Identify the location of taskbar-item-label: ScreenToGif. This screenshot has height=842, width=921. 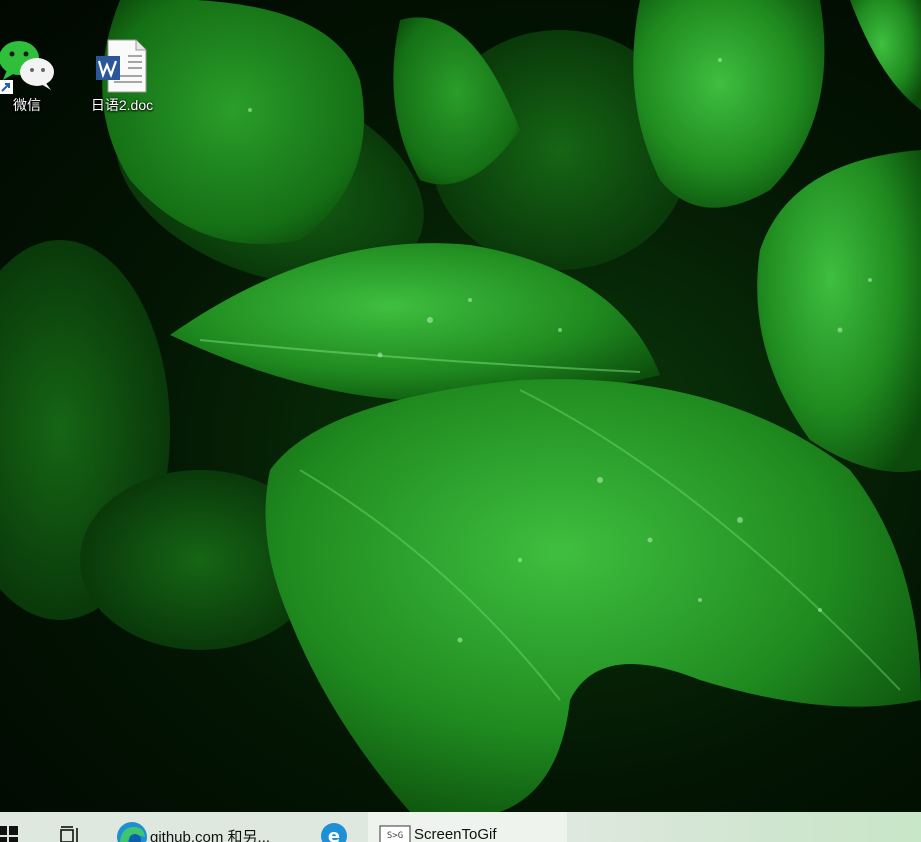
(455, 834).